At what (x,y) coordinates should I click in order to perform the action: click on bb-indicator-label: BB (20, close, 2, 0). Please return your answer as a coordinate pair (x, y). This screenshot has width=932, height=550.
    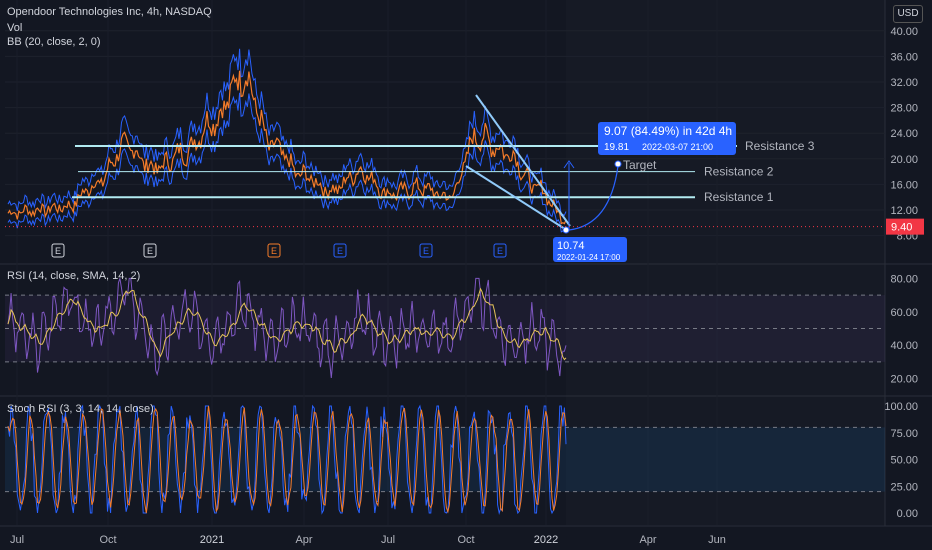
    Looking at the image, I should click on (54, 42).